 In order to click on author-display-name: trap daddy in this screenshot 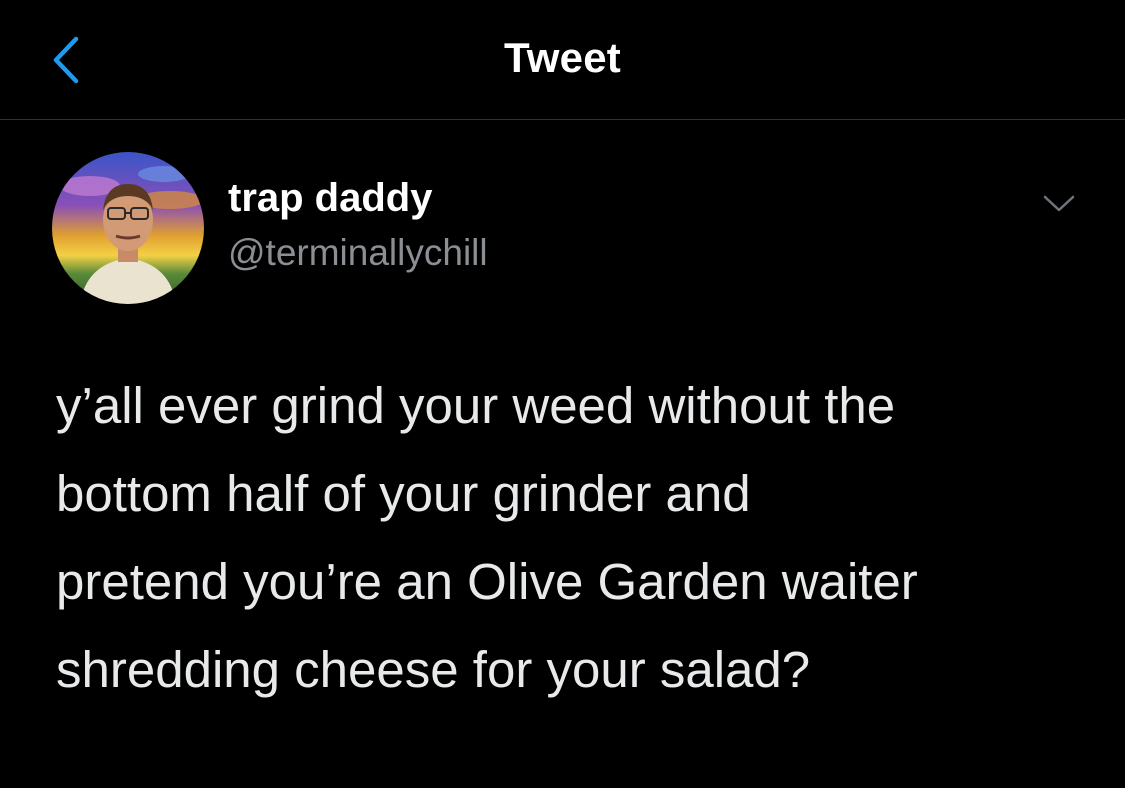, I will do `click(330, 198)`.